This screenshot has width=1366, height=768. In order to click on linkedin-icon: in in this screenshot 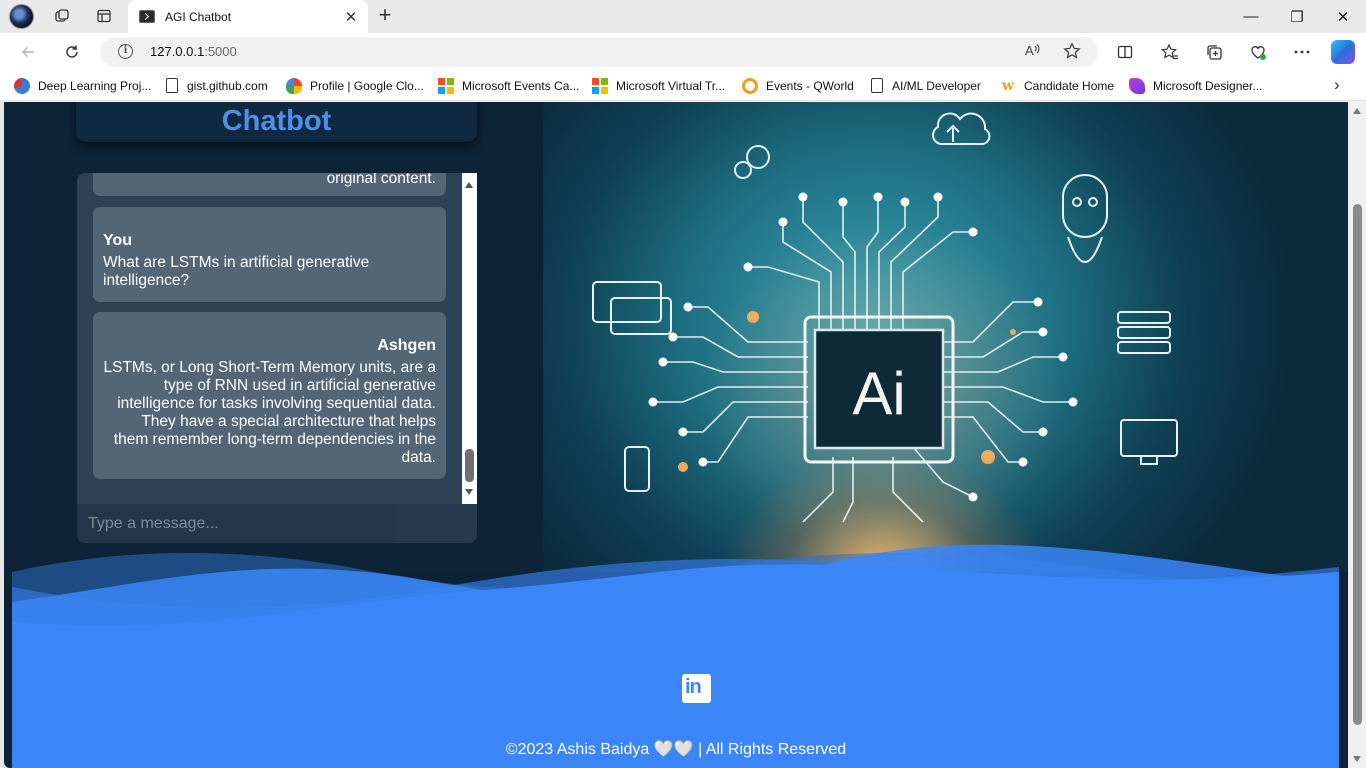, I will do `click(696, 688)`.